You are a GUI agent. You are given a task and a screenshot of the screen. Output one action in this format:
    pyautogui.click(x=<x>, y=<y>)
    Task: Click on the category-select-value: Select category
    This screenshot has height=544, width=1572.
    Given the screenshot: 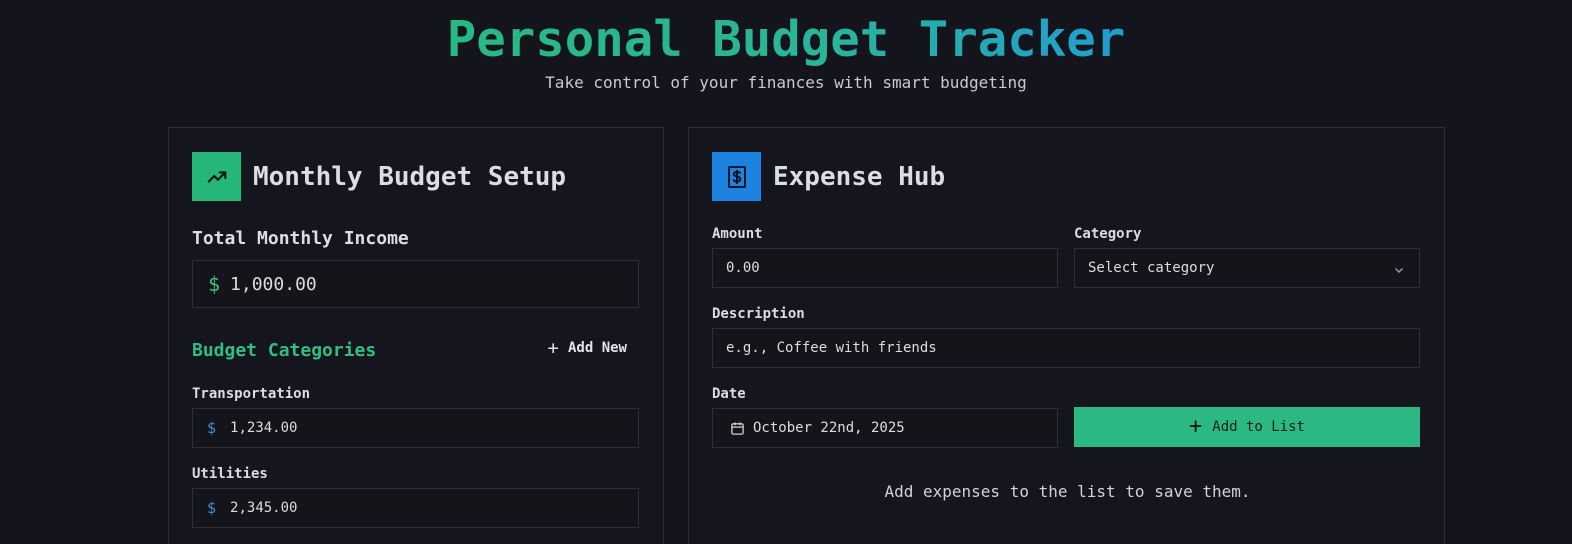 What is the action you would take?
    pyautogui.click(x=1151, y=268)
    